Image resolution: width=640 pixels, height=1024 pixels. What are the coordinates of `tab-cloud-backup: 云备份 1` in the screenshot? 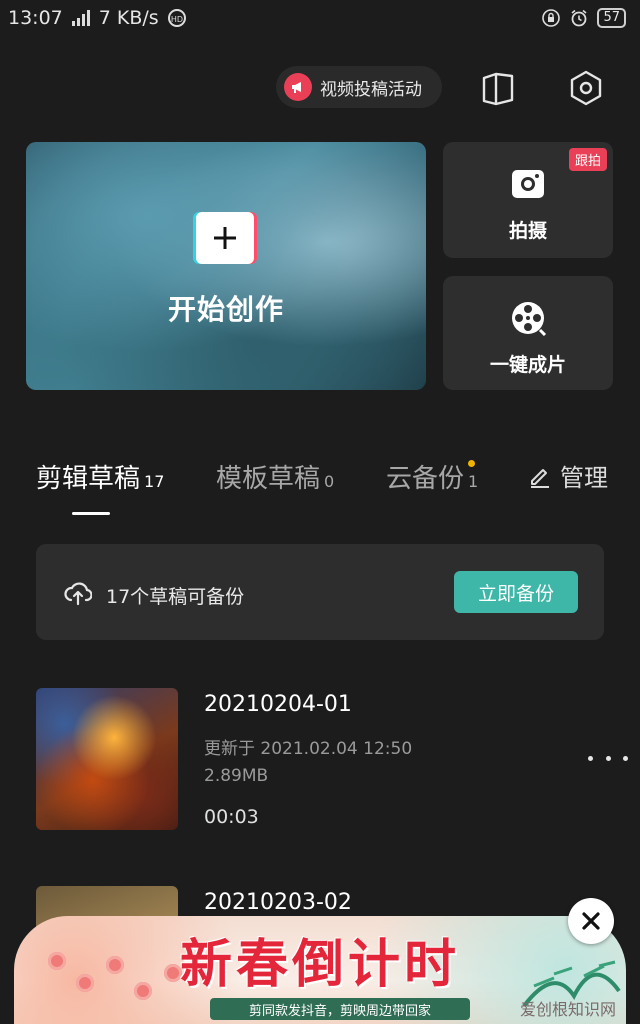 It's located at (432, 476).